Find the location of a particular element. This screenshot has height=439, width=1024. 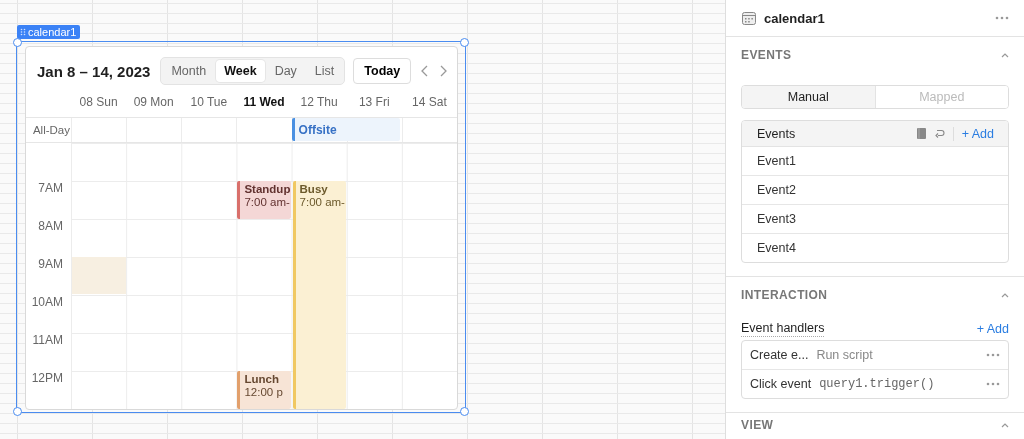

event-time: 12:00 p is located at coordinates (264, 392).